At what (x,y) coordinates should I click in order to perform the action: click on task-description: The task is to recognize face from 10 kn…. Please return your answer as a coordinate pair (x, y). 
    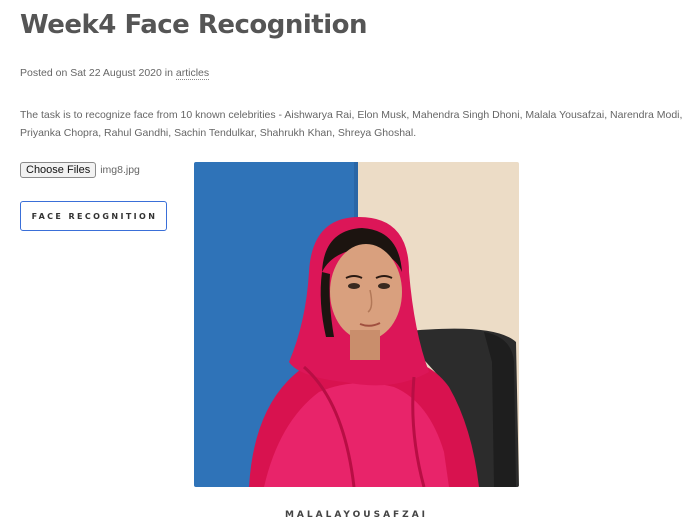
    Looking at the image, I should click on (351, 124).